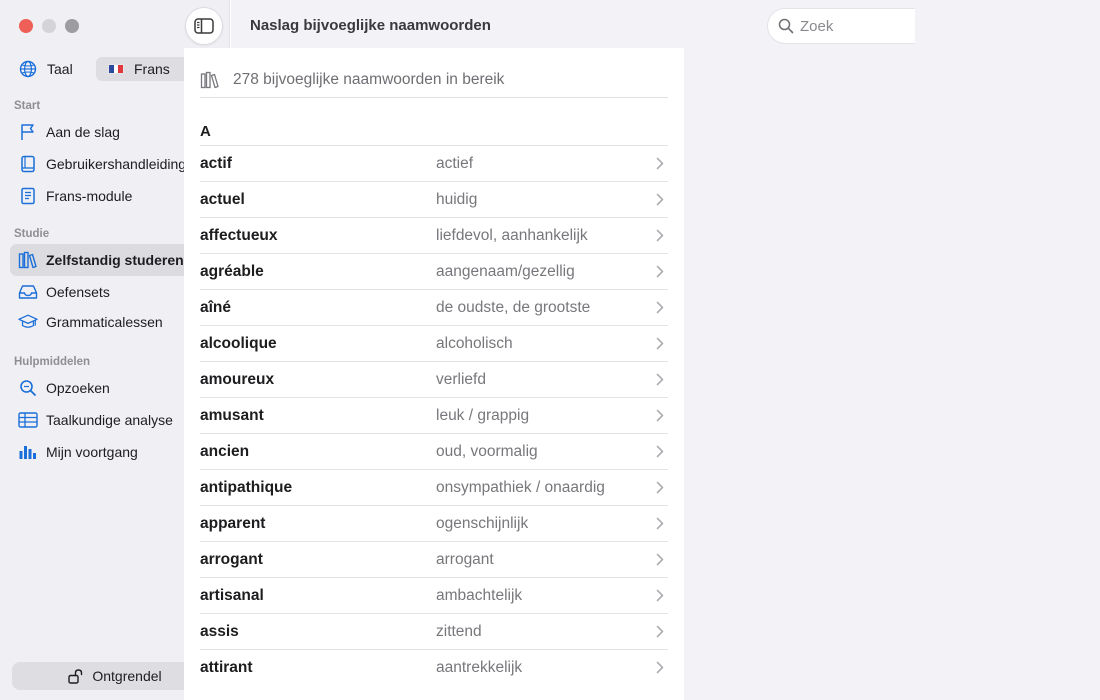 This screenshot has width=1100, height=700. I want to click on list-item: apparent ogenschijnlijk, so click(434, 523).